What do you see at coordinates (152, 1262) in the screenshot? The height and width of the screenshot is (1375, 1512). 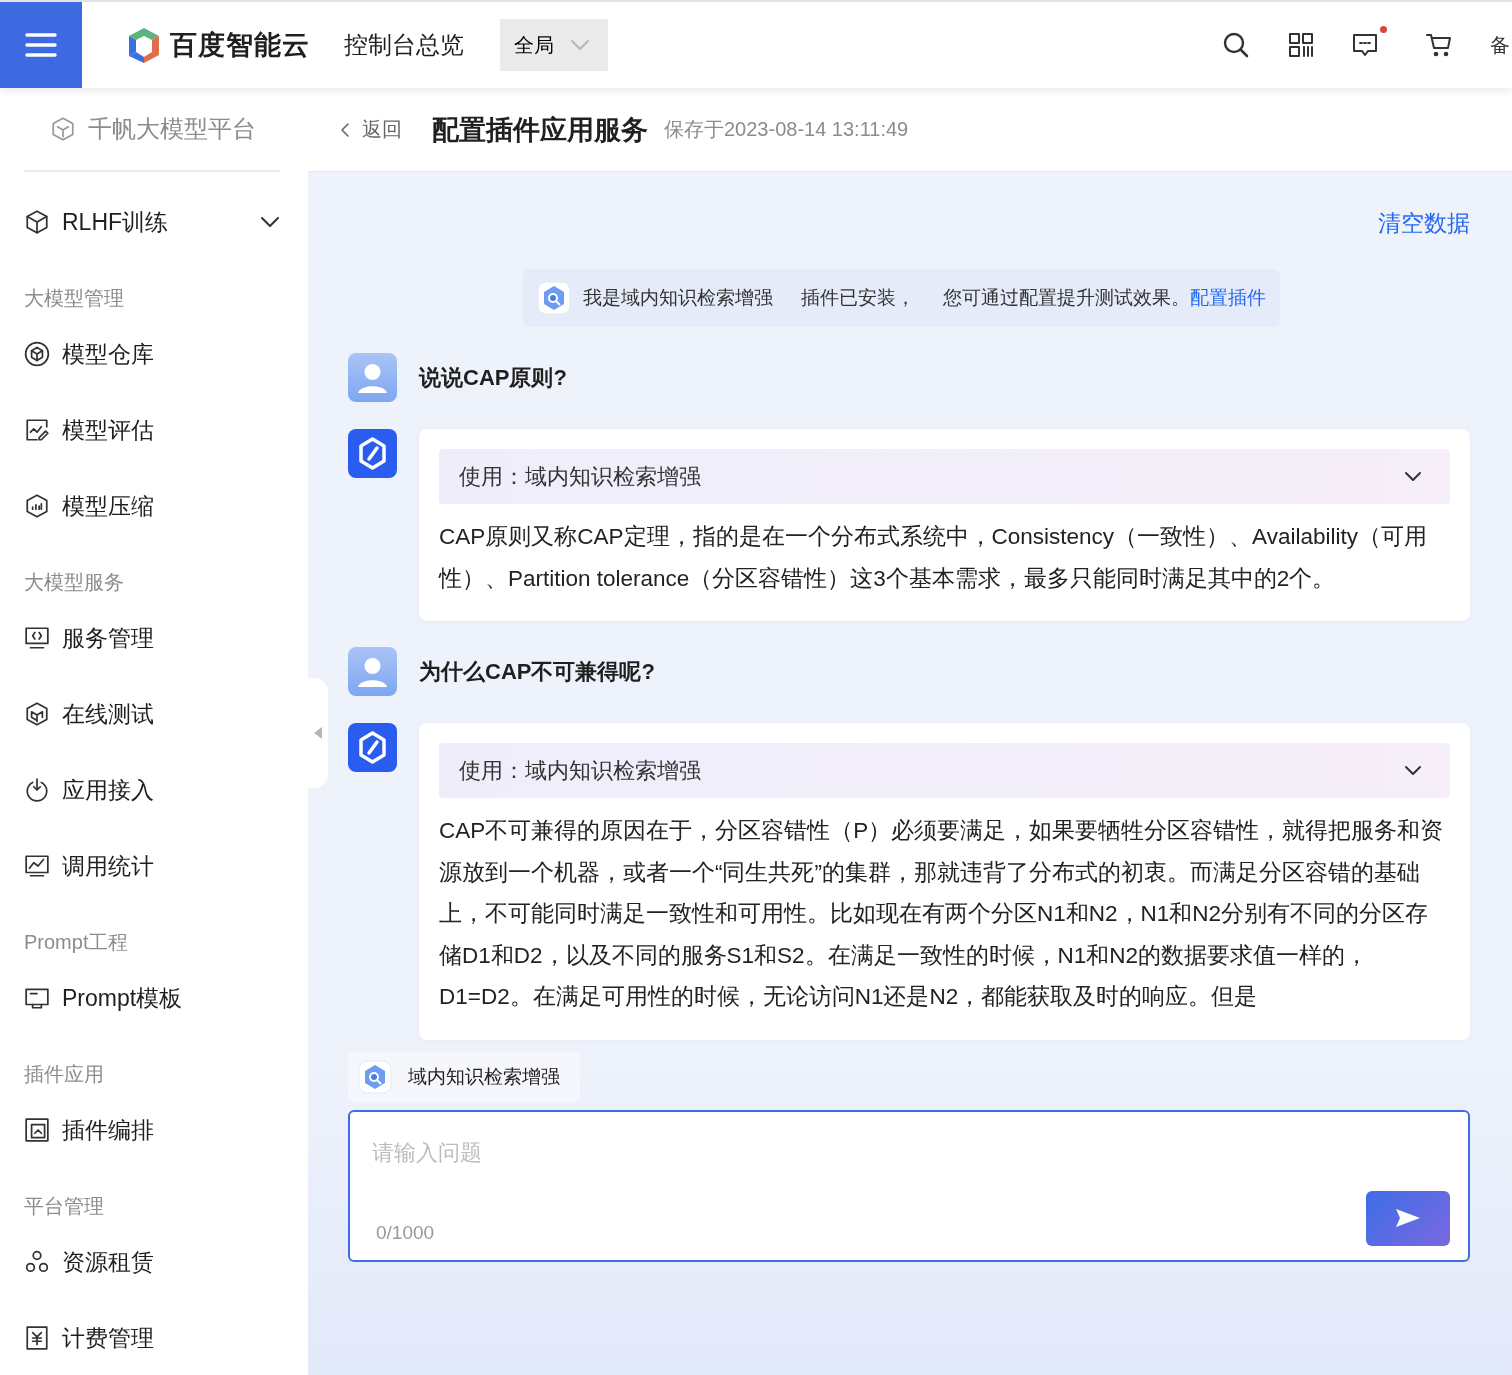 I see `sidebar-item: 资源租赁` at bounding box center [152, 1262].